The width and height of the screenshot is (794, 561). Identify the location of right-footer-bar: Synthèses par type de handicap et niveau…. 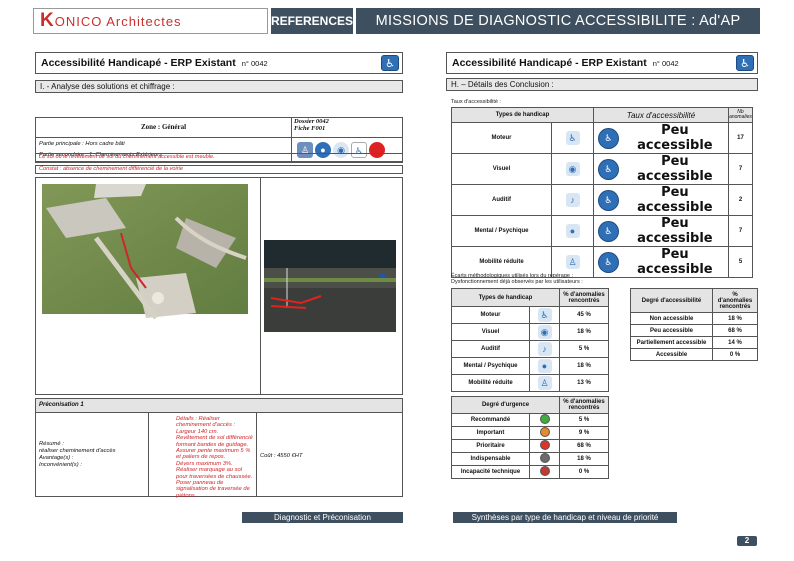
(565, 517).